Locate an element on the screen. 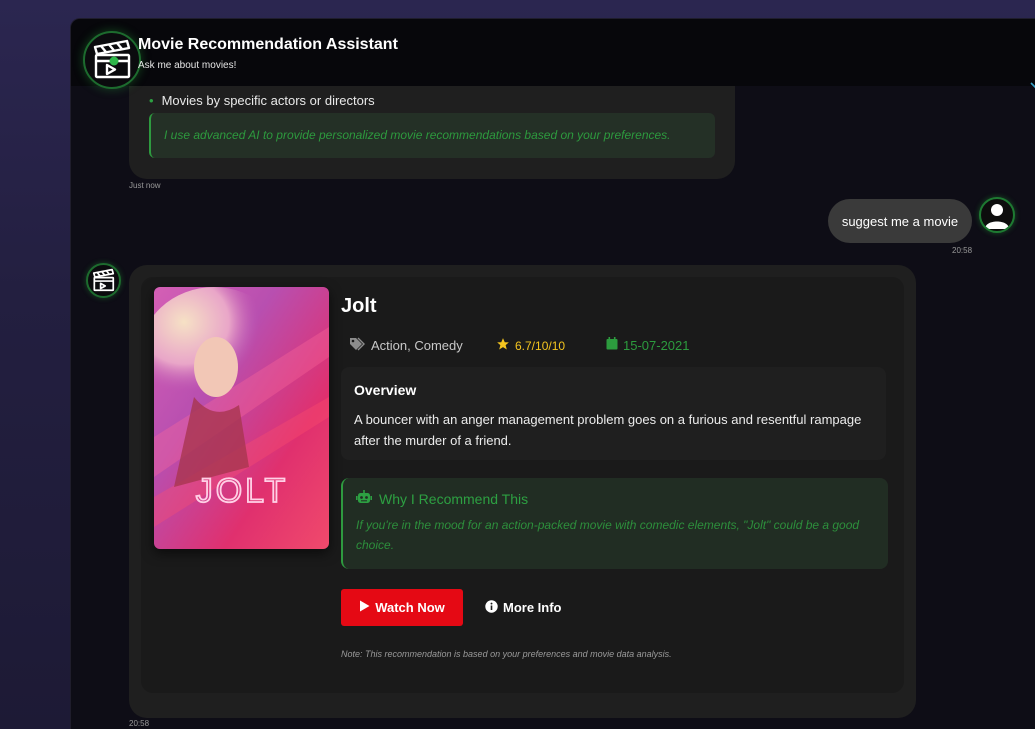 The height and width of the screenshot is (729, 1035). why-recommend-title: Why I Recommend This is located at coordinates (454, 498).